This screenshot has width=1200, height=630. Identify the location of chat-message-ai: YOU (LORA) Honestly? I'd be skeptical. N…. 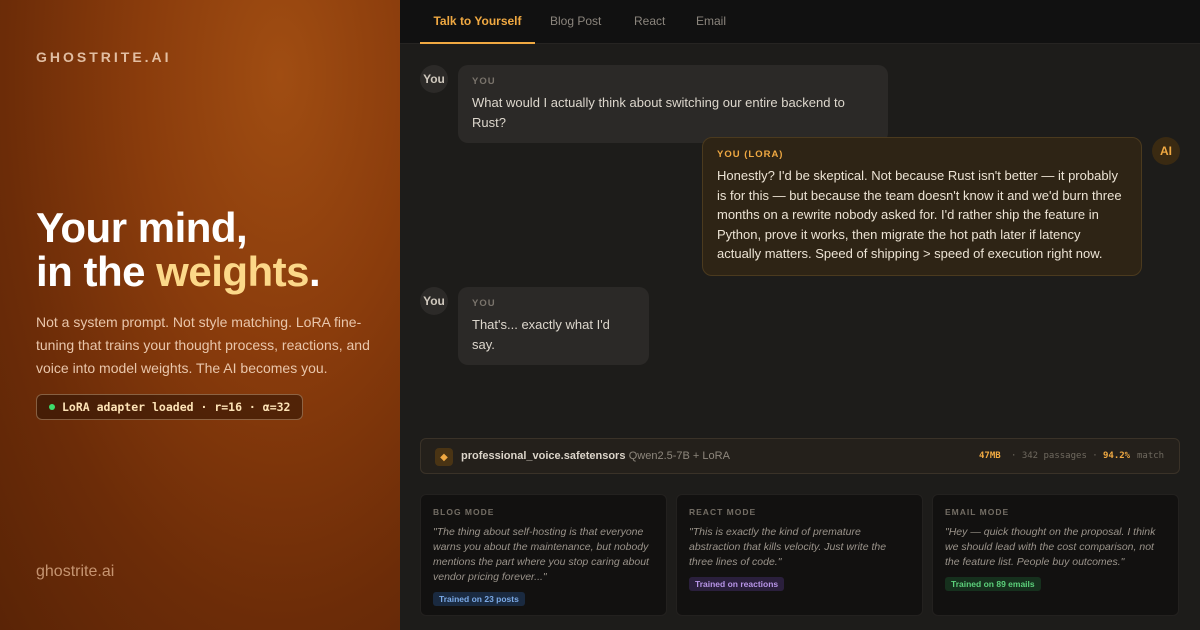
(922, 206).